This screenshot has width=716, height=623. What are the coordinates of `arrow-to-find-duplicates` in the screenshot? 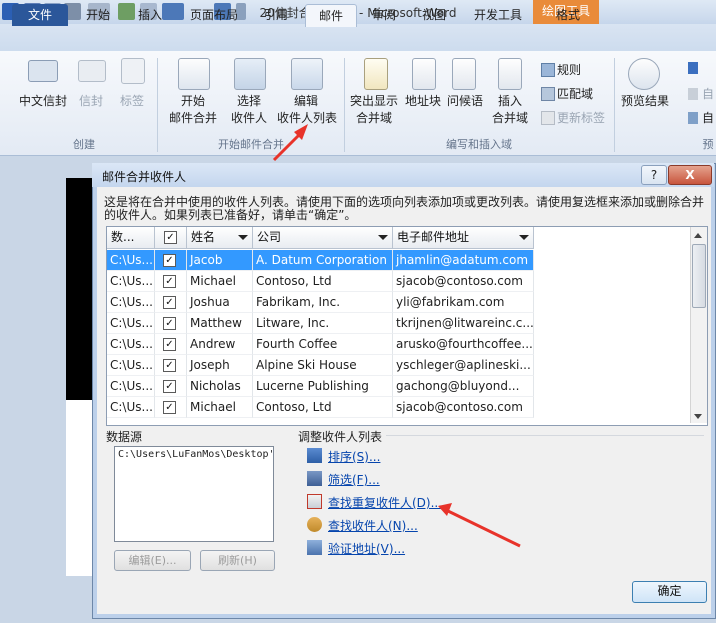 It's located at (479, 525).